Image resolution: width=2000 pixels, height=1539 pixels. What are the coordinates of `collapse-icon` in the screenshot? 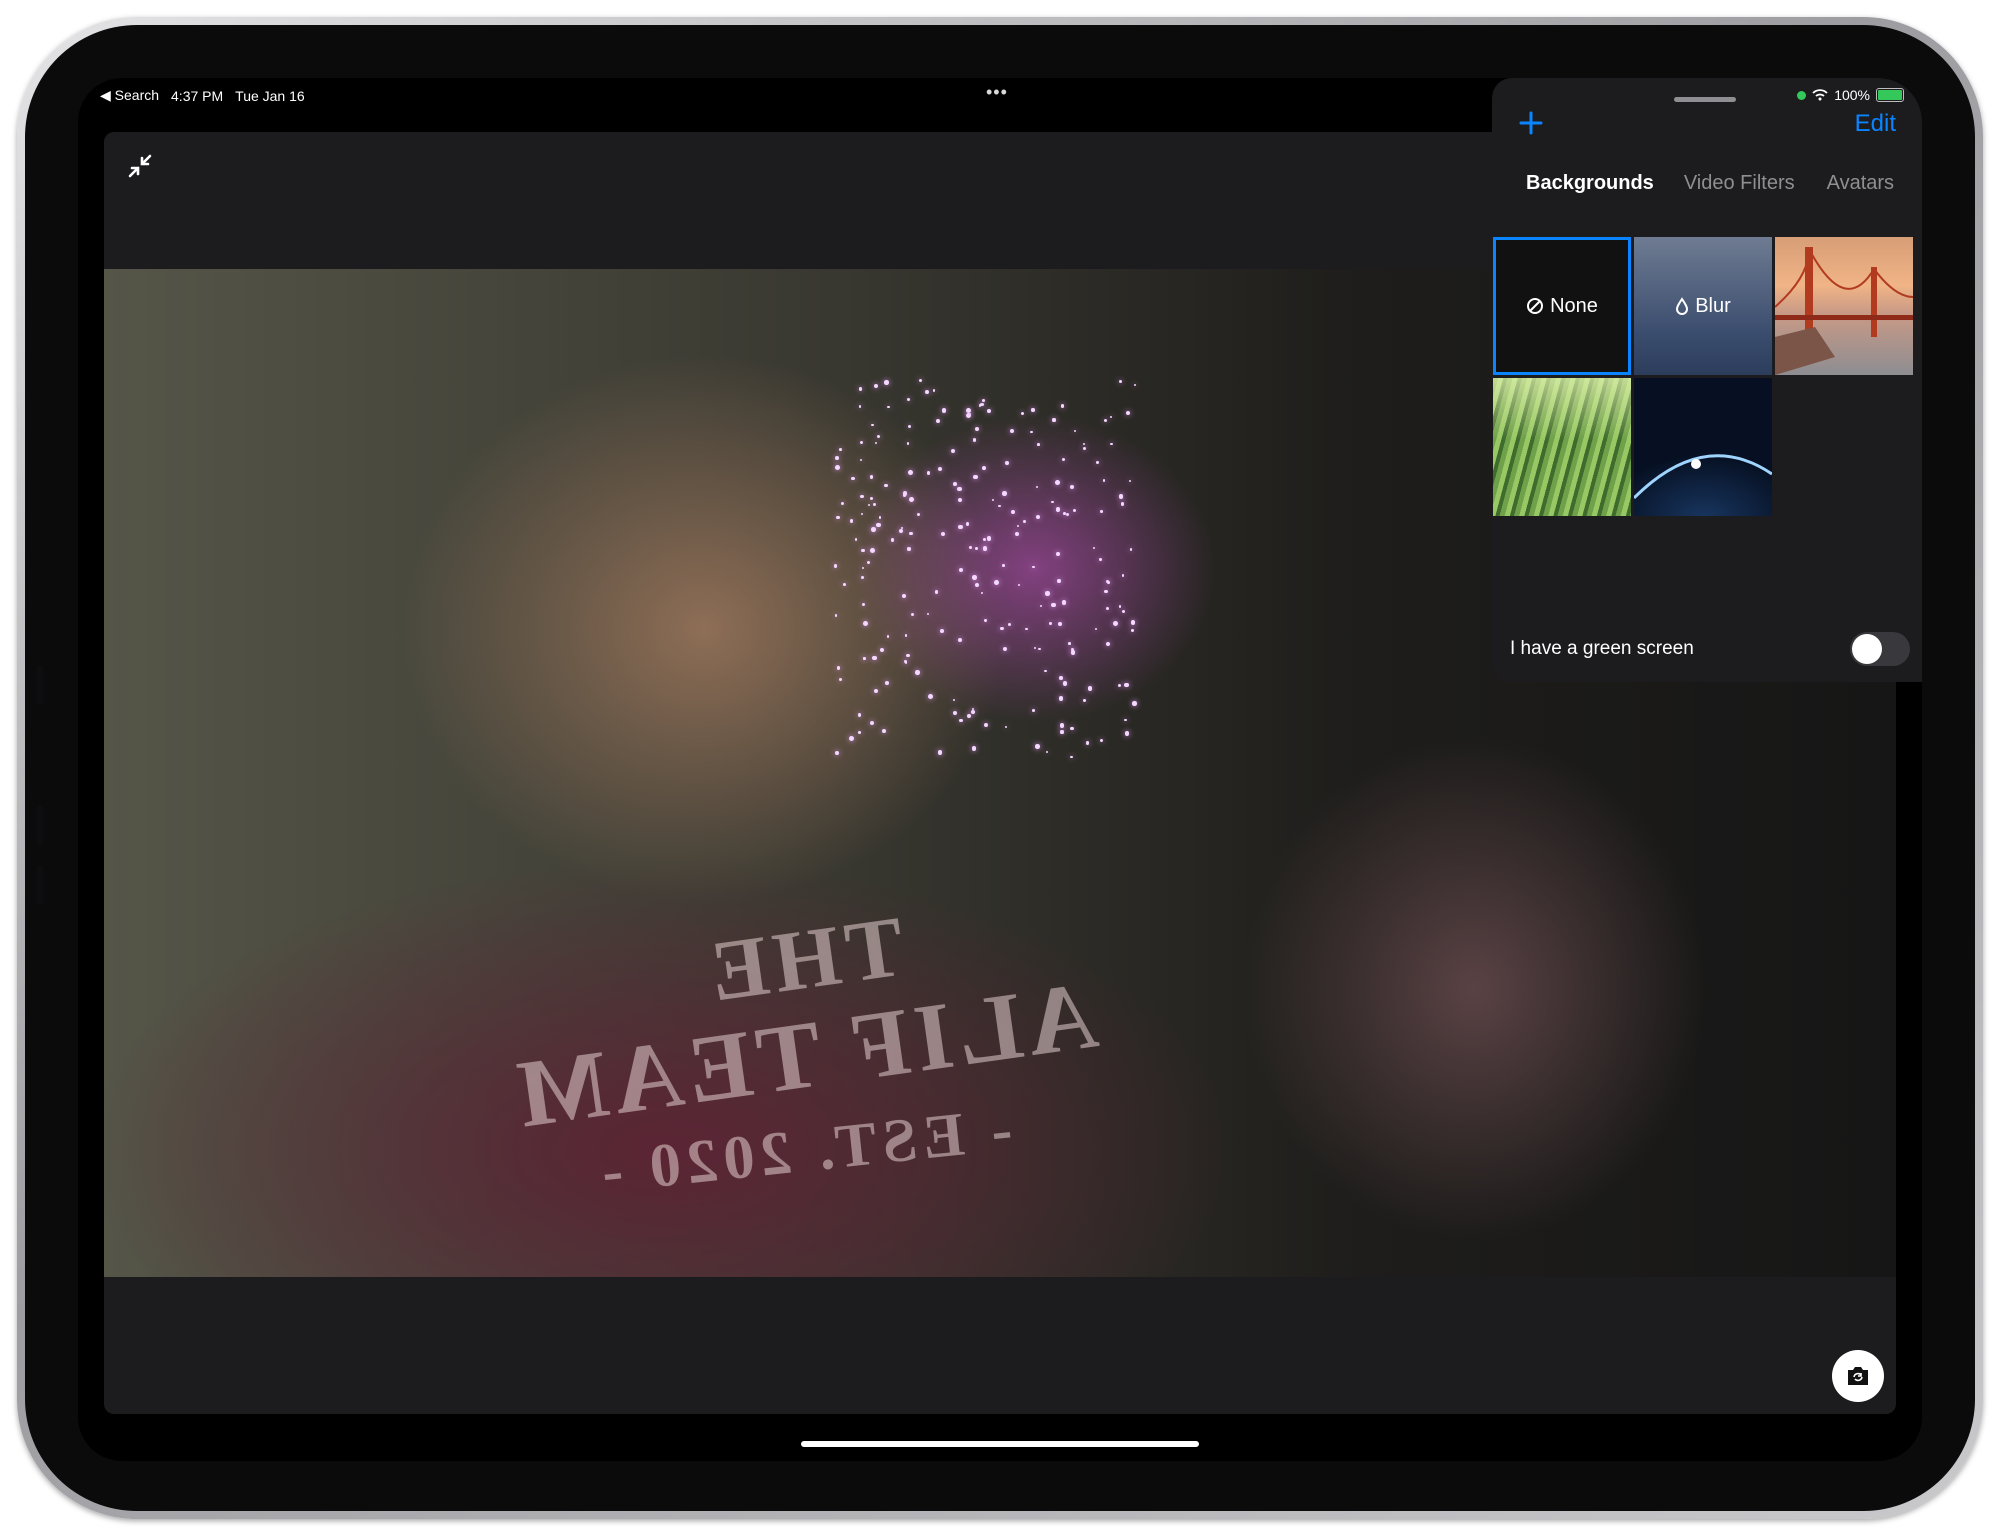 It's located at (140, 166).